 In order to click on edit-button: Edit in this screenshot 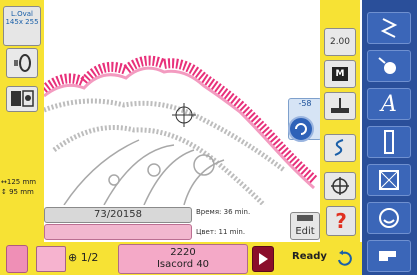, I will do `click(305, 226)`.